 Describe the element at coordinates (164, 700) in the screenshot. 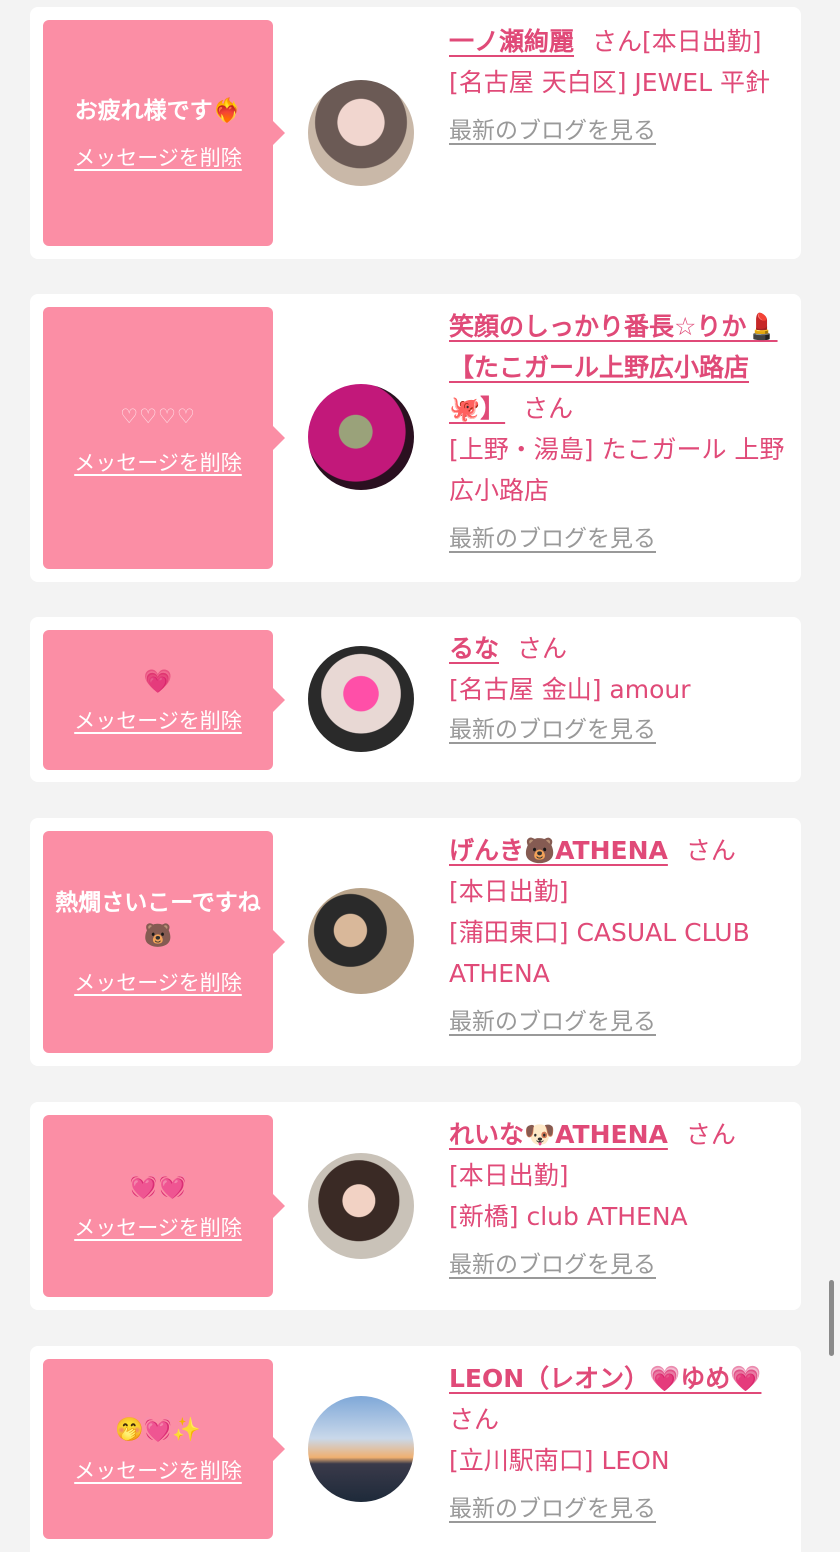

I see `message-bubble: 💗 メッセージを削除` at that location.